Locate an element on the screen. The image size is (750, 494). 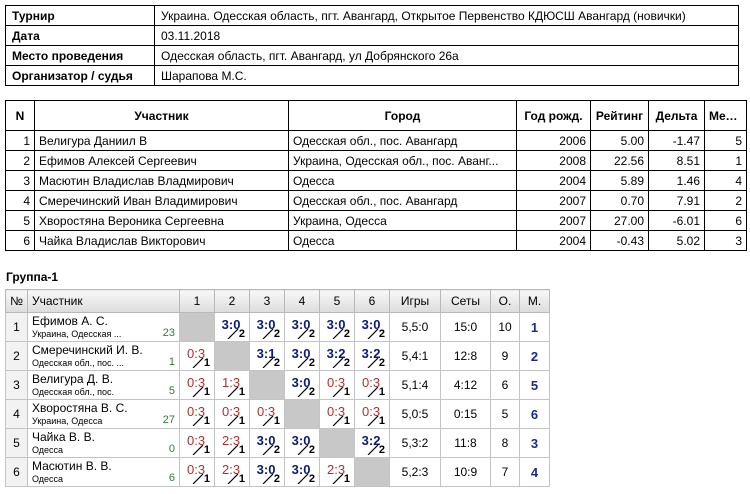
group-place: 5 is located at coordinates (534, 385).